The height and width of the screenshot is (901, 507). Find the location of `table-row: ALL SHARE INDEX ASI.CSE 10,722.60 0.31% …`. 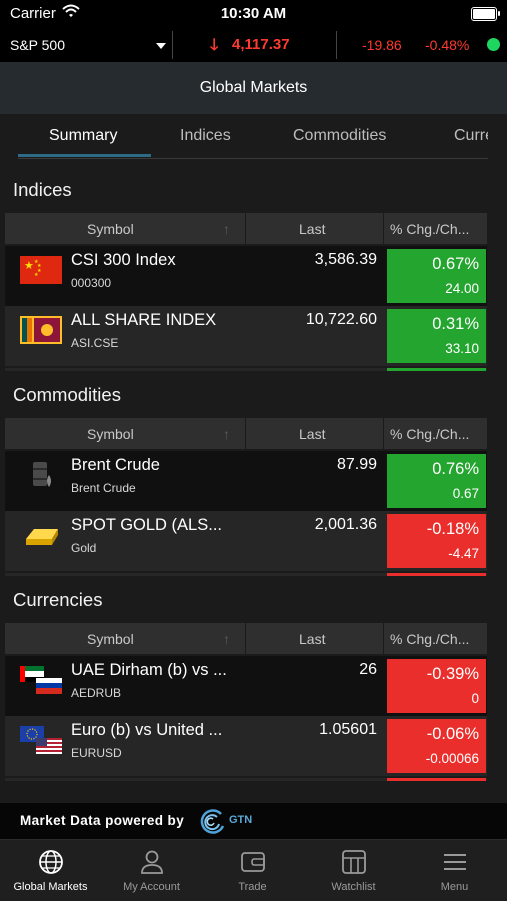

table-row: ALL SHARE INDEX ASI.CSE 10,722.60 0.31% … is located at coordinates (246, 336).